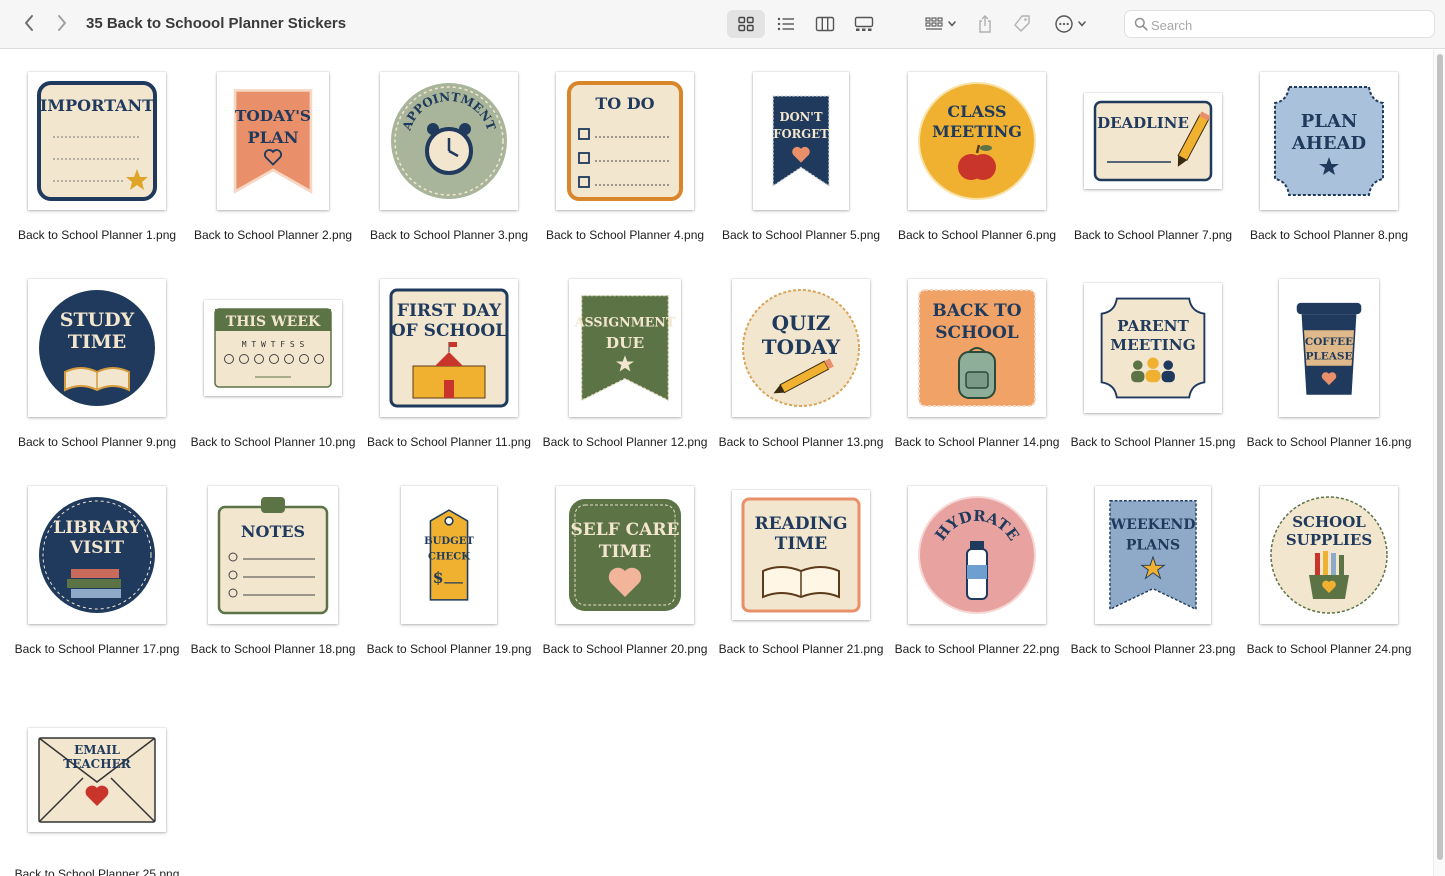 The image size is (1445, 876). Describe the element at coordinates (801, 442) in the screenshot. I see `file-name: Back to School Planner 13.png` at that location.